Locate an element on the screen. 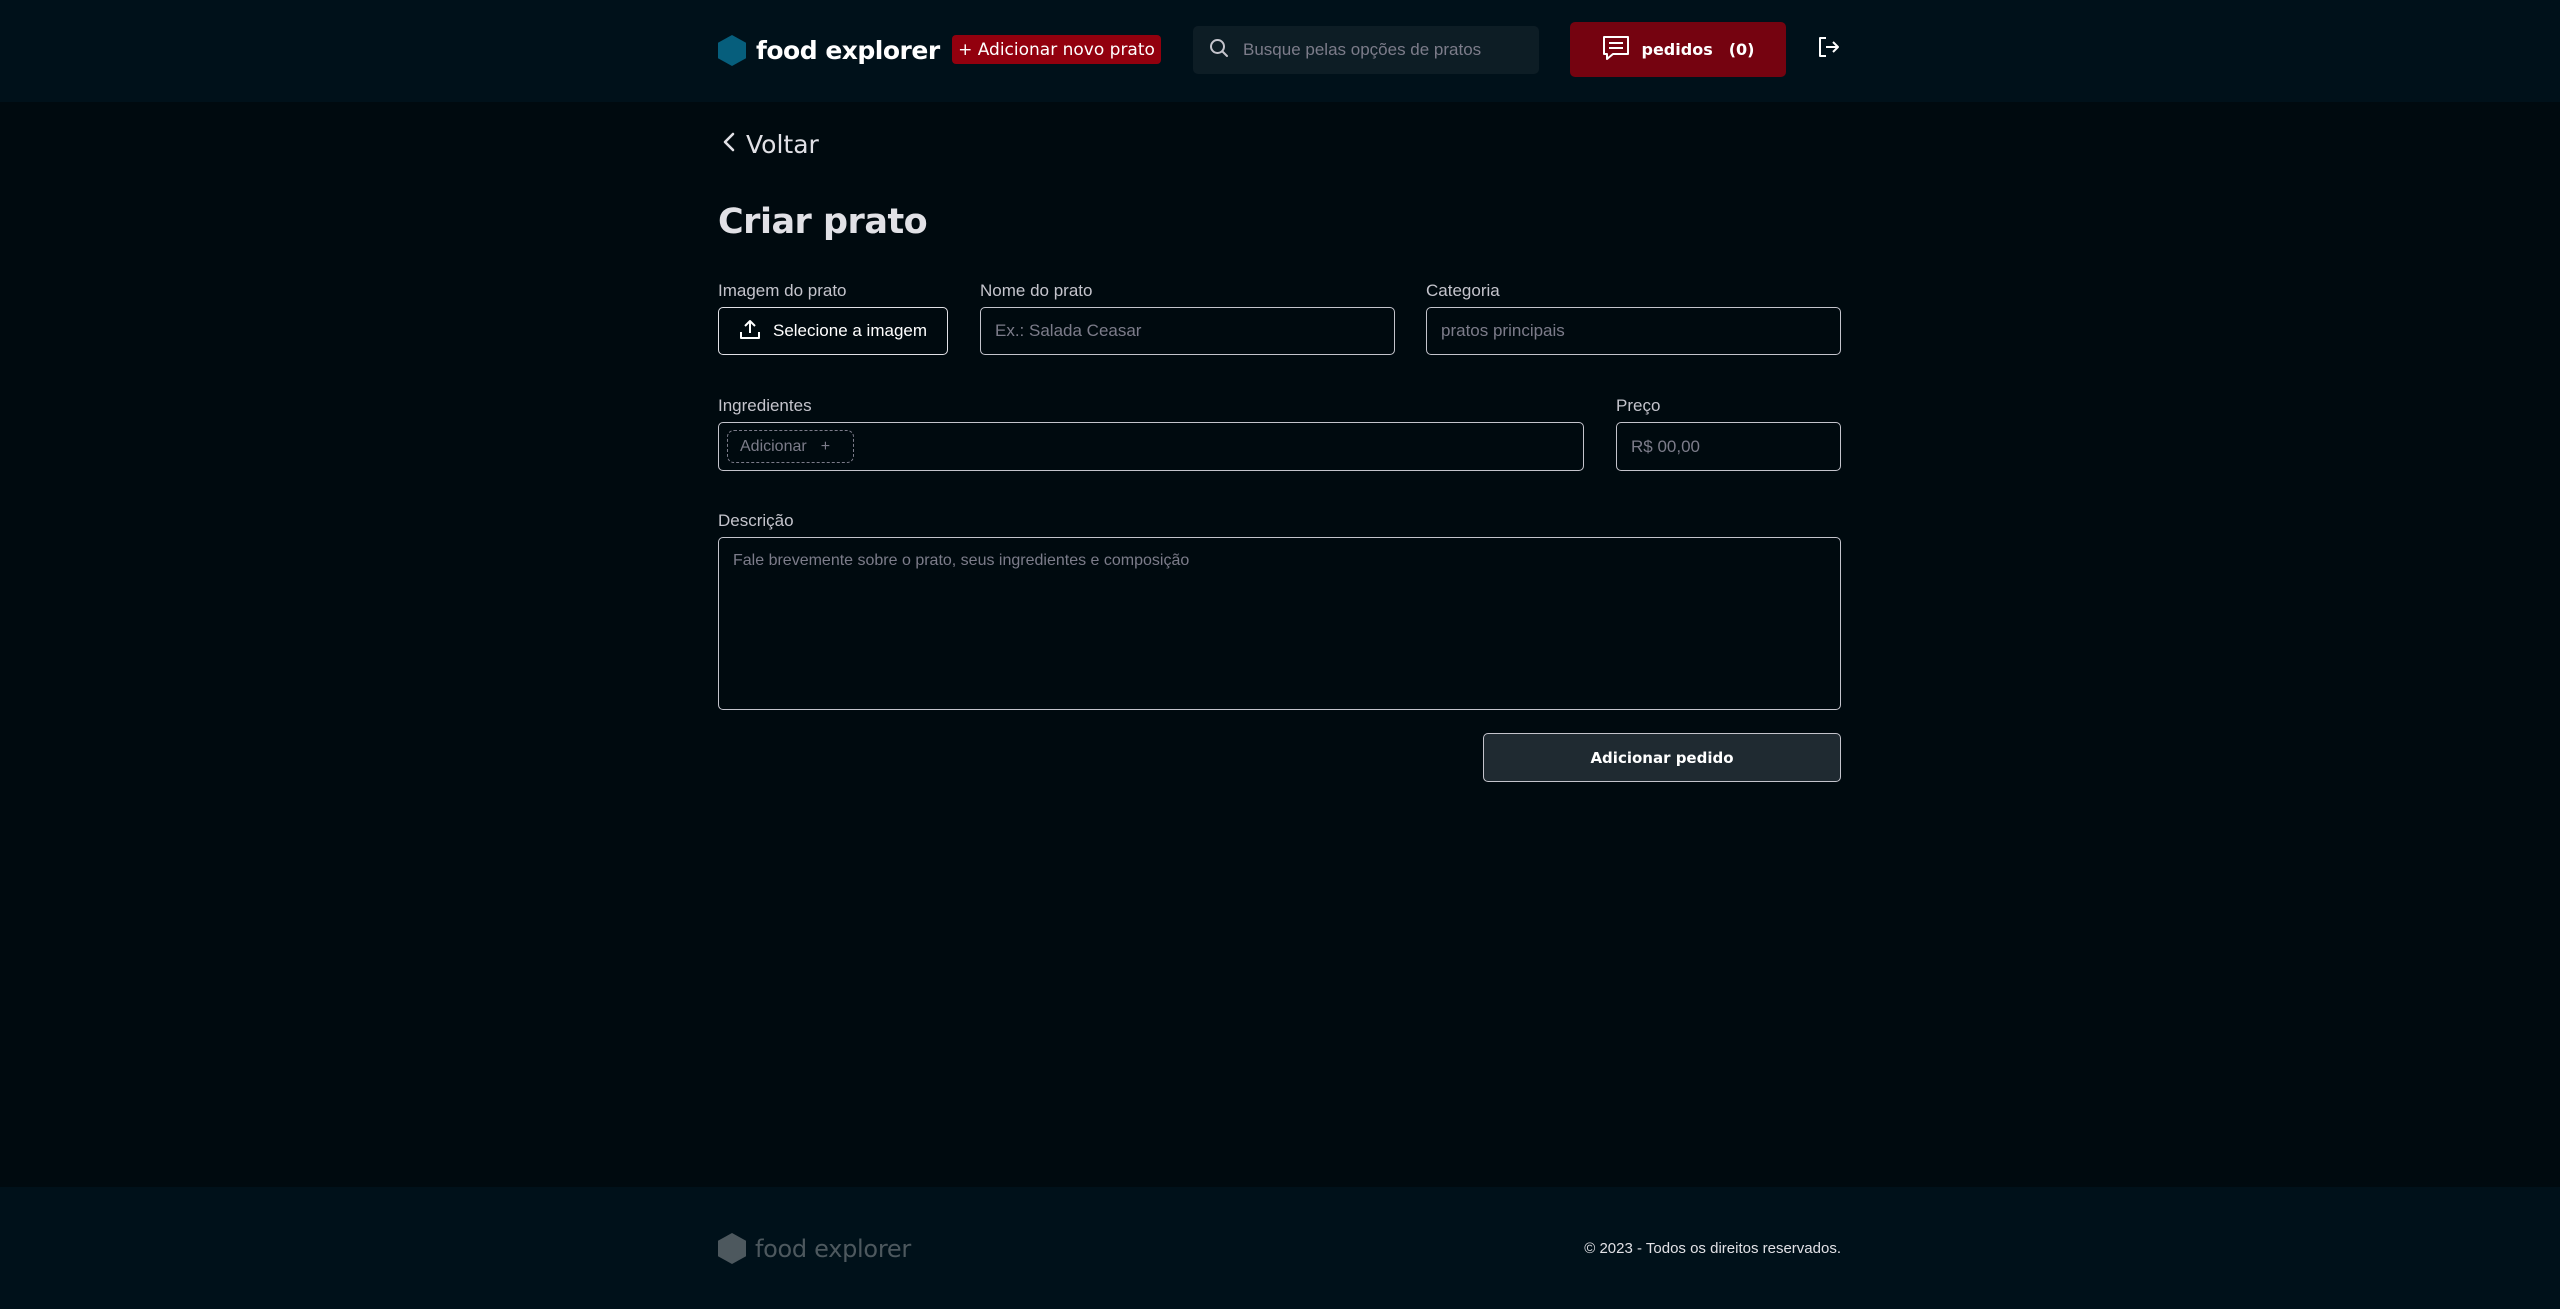 This screenshot has height=1309, width=2560. select-image-button: Selecione a imagem is located at coordinates (833, 331).